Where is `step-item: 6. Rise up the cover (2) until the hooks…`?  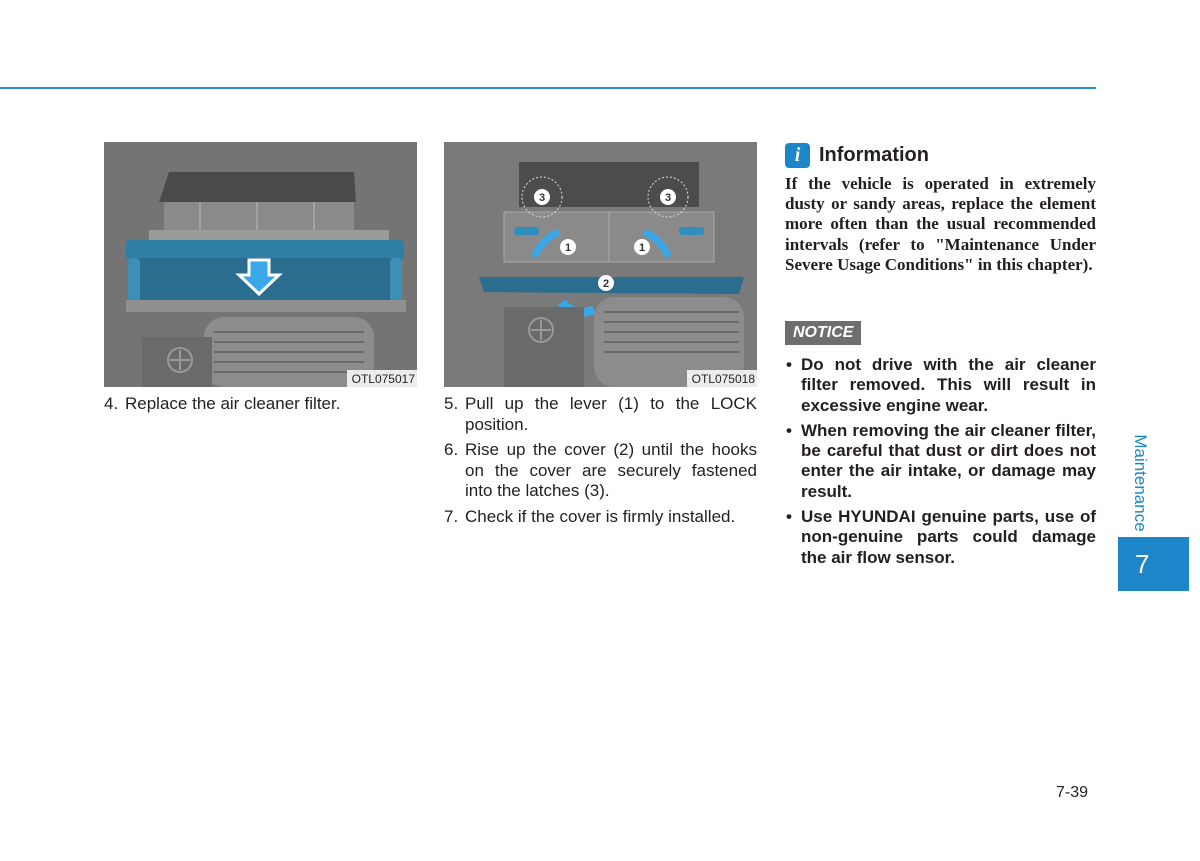 step-item: 6. Rise up the cover (2) until the hooks… is located at coordinates (600, 471).